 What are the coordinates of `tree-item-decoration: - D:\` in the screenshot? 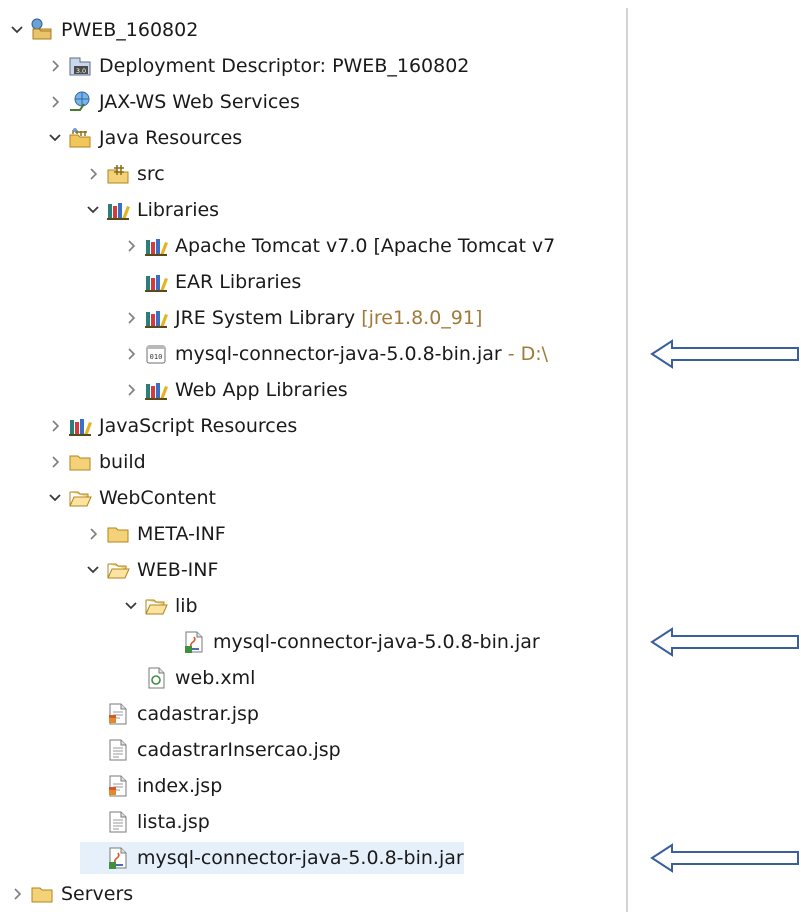 It's located at (528, 354).